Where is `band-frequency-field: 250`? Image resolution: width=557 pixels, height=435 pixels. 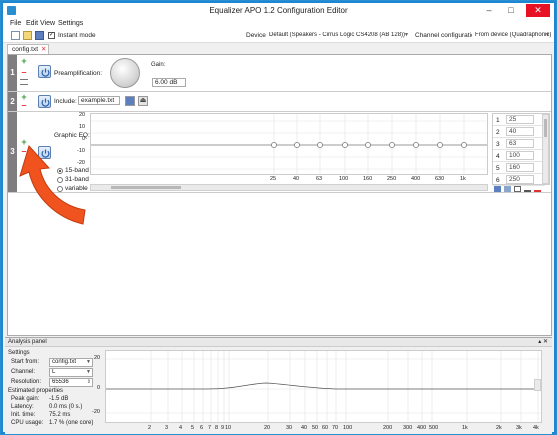 band-frequency-field: 250 is located at coordinates (520, 179).